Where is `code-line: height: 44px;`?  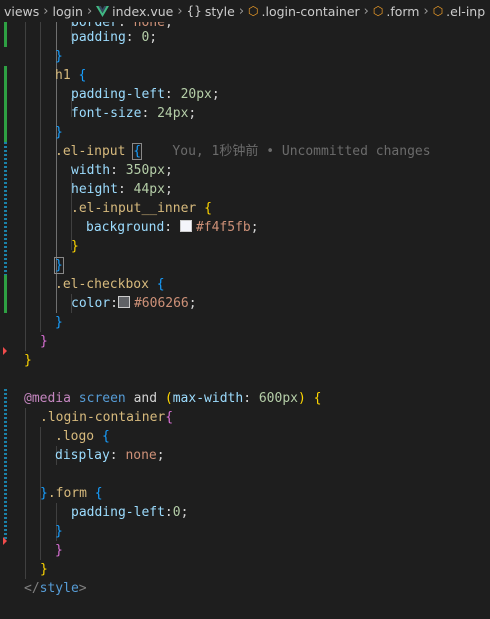 code-line: height: 44px; is located at coordinates (122, 189).